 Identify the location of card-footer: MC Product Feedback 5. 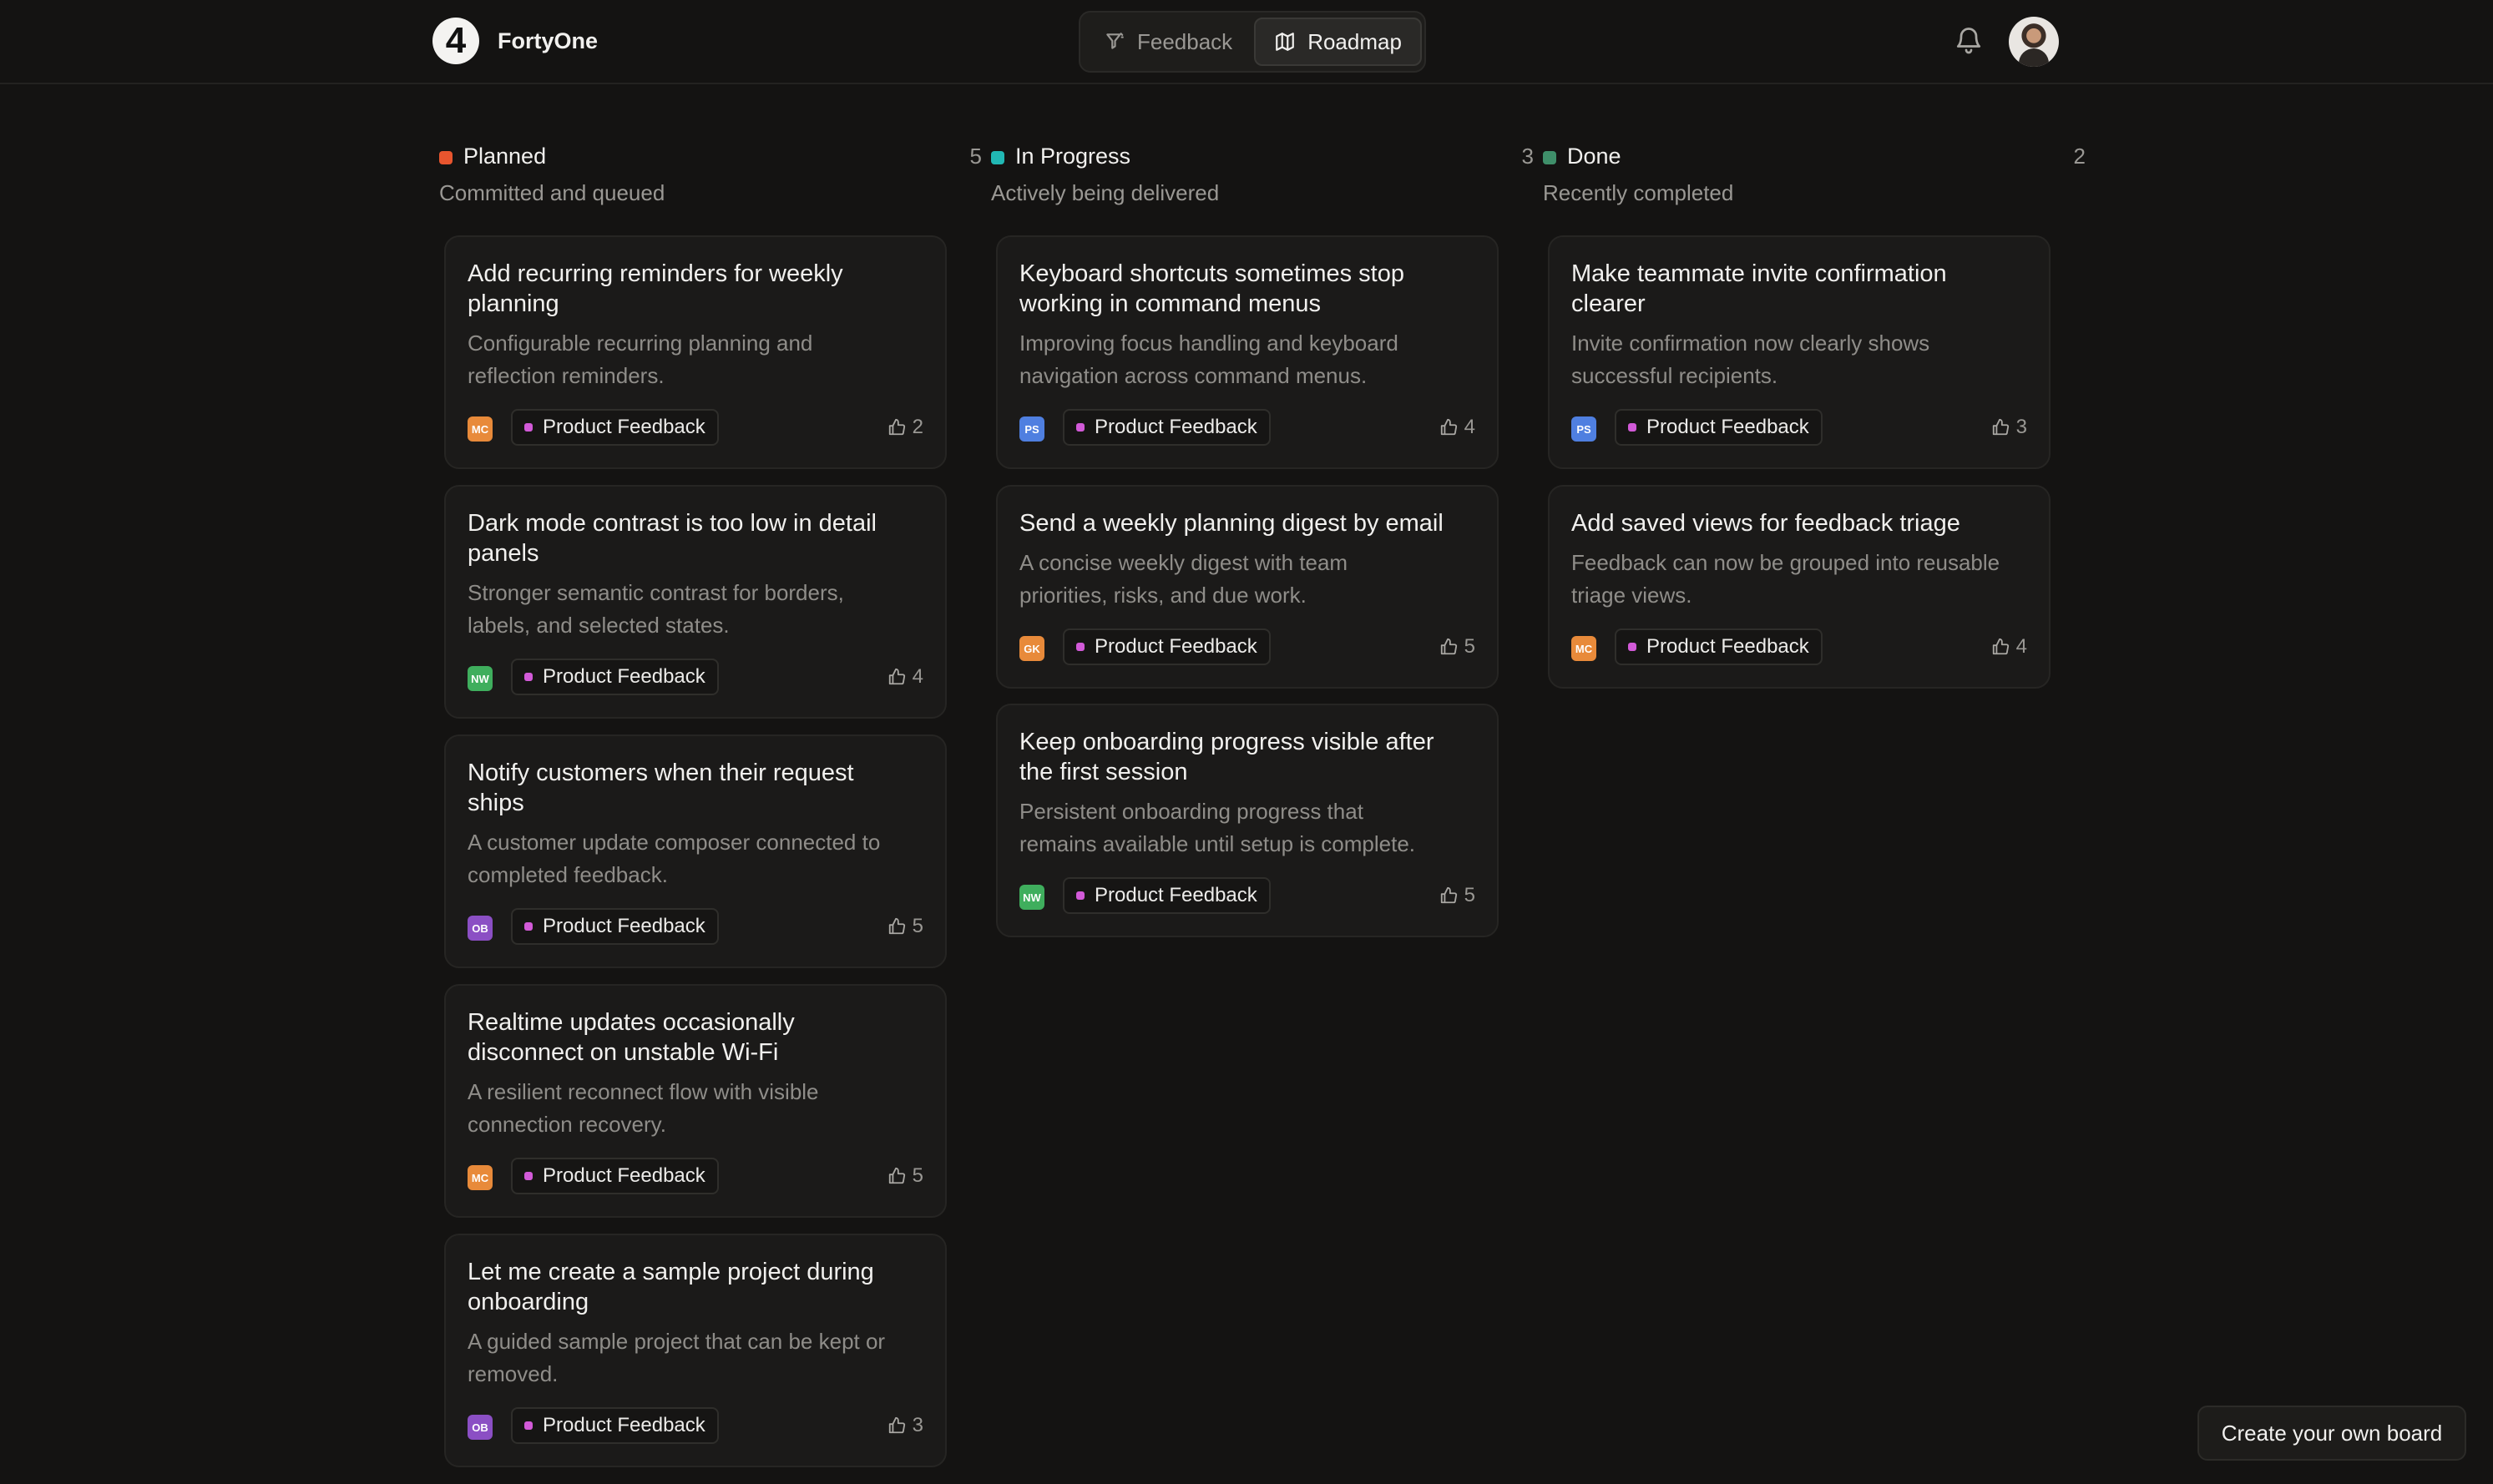
(695, 1177).